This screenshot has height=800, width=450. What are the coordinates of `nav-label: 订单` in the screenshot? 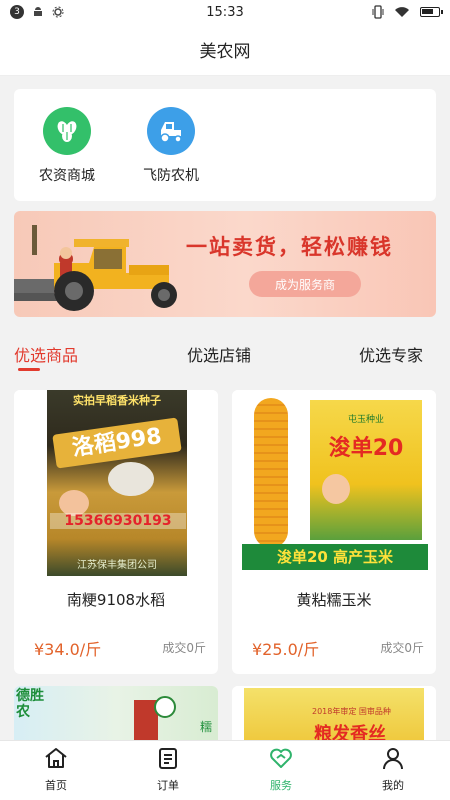 It's located at (168, 785).